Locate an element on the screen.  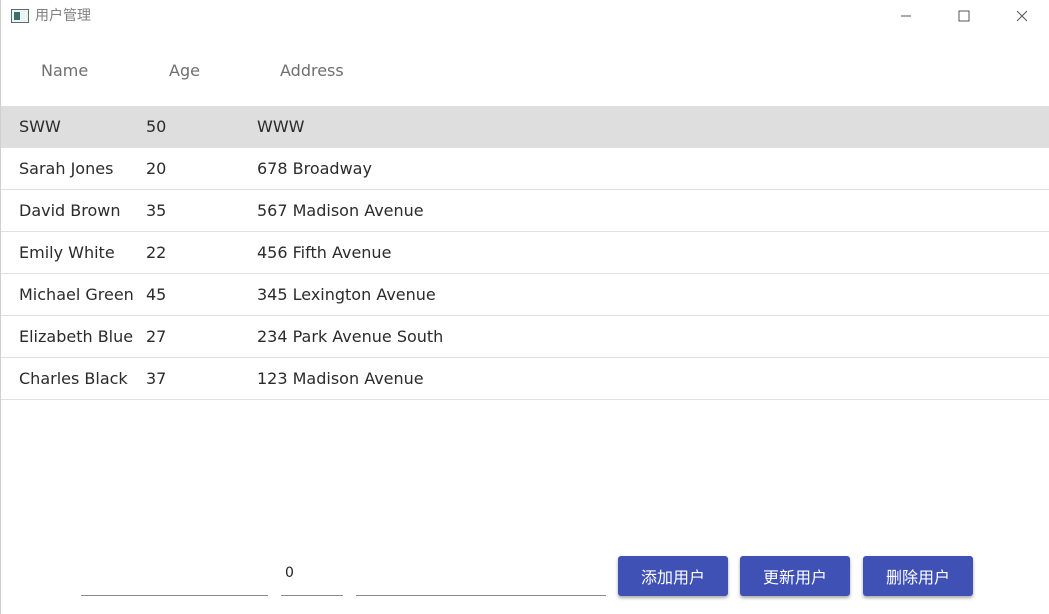
column-header-age: Age is located at coordinates (184, 71).